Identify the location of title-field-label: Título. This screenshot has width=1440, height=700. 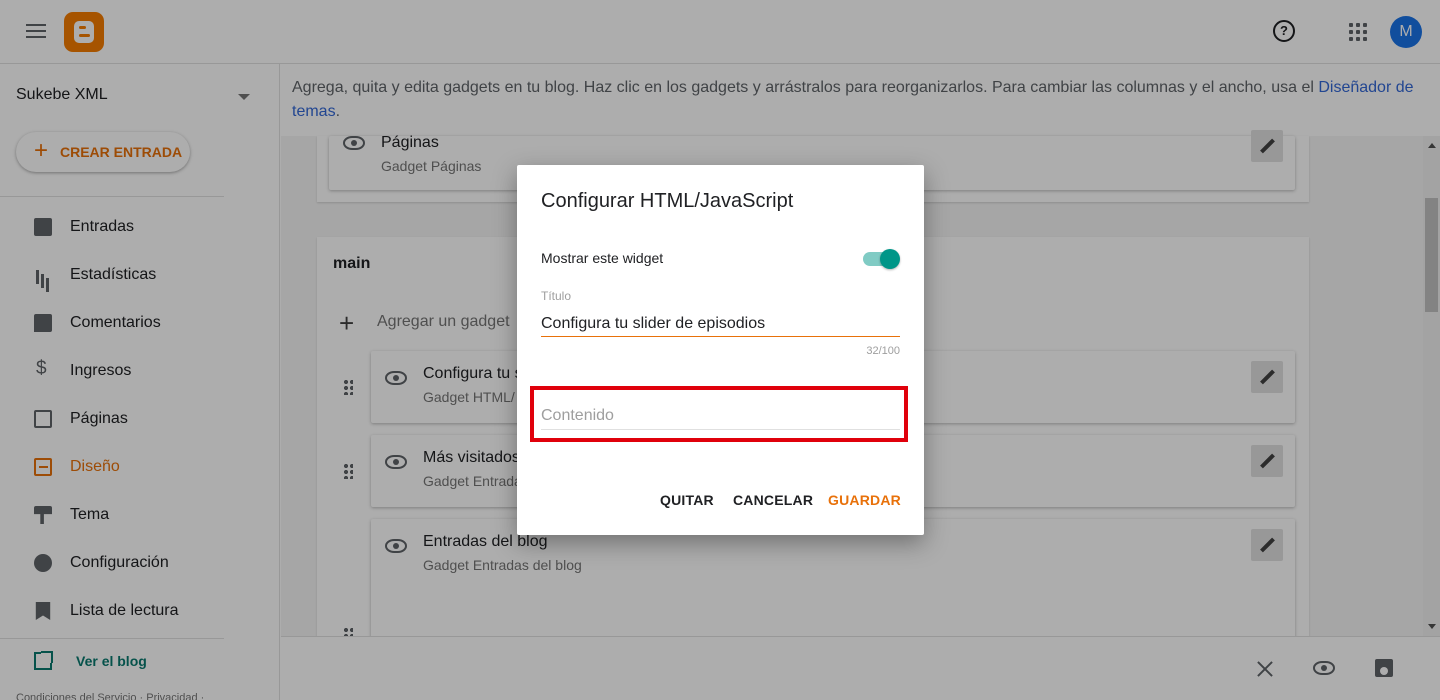
(556, 296).